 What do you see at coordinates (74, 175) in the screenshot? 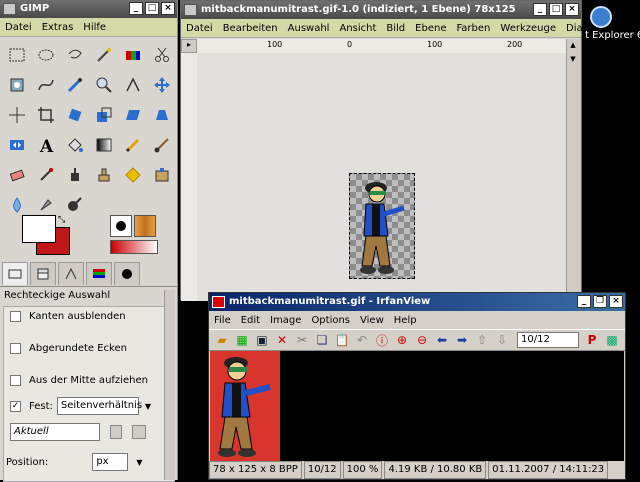
I see `ink-icon` at bounding box center [74, 175].